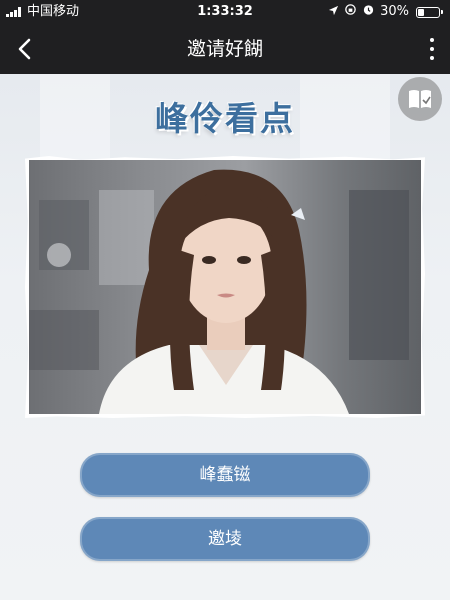  Describe the element at coordinates (333, 12) in the screenshot. I see `location-icon` at that location.